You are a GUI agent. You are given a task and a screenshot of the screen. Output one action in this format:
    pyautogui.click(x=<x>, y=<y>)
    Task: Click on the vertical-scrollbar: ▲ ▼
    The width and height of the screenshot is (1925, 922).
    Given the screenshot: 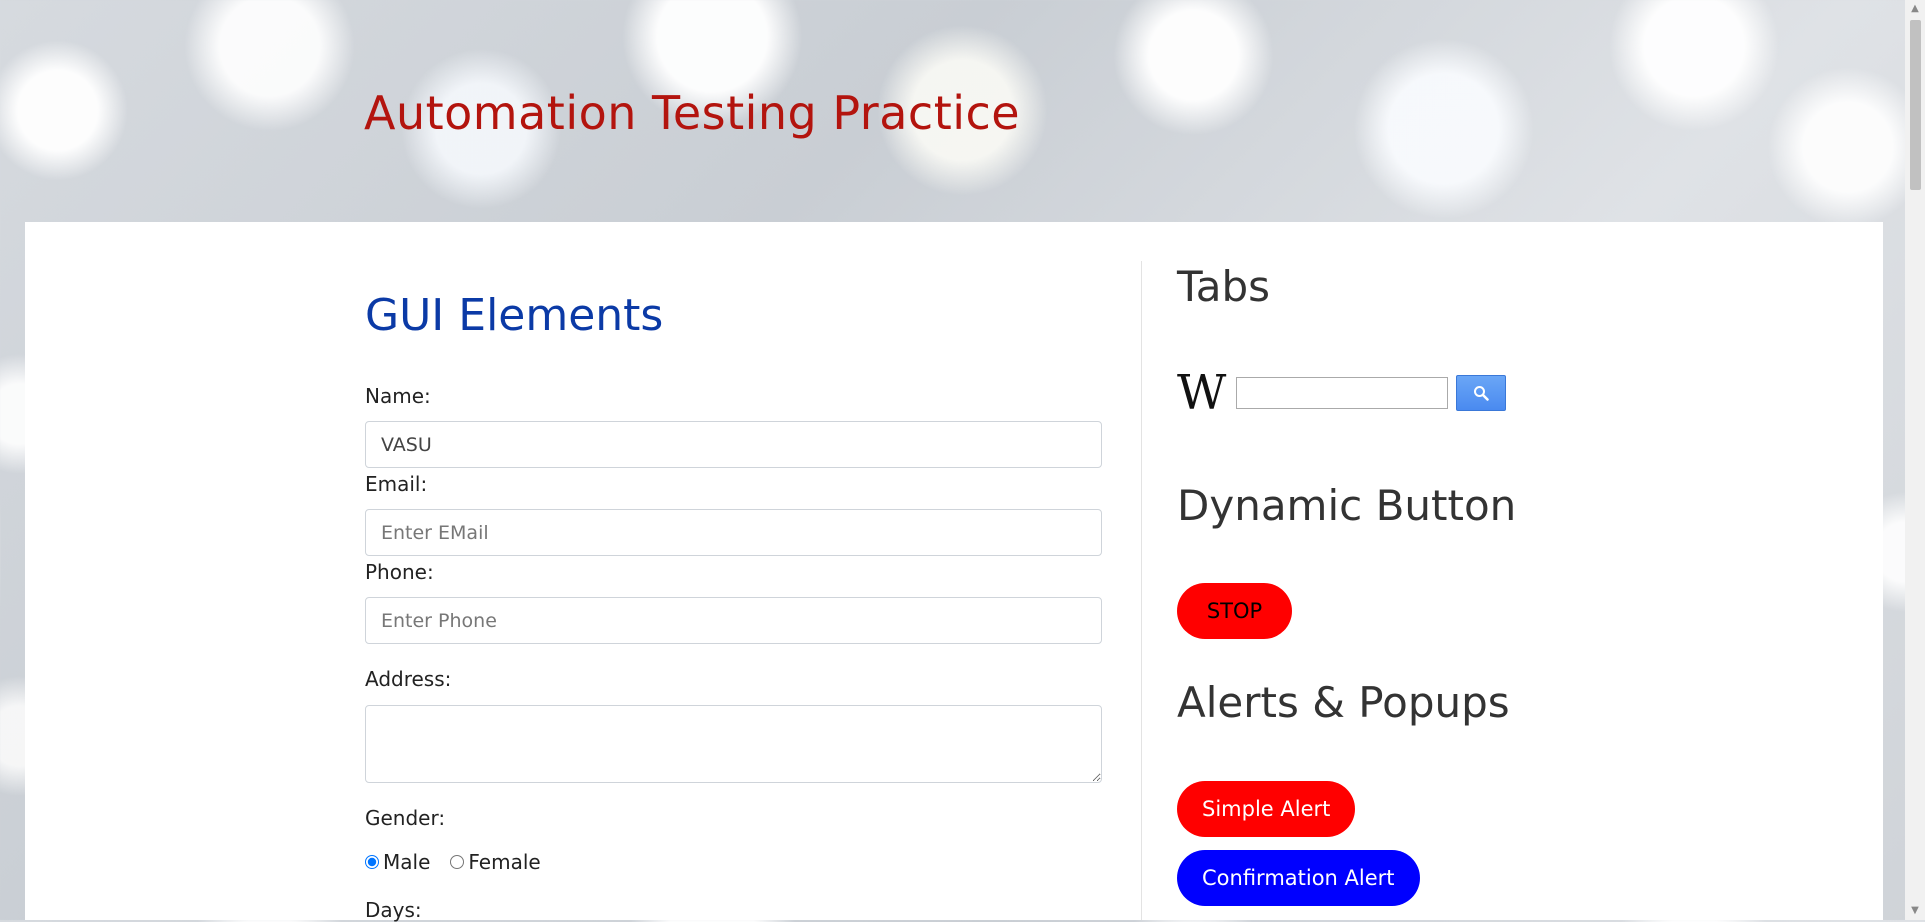 What is the action you would take?
    pyautogui.click(x=1915, y=460)
    